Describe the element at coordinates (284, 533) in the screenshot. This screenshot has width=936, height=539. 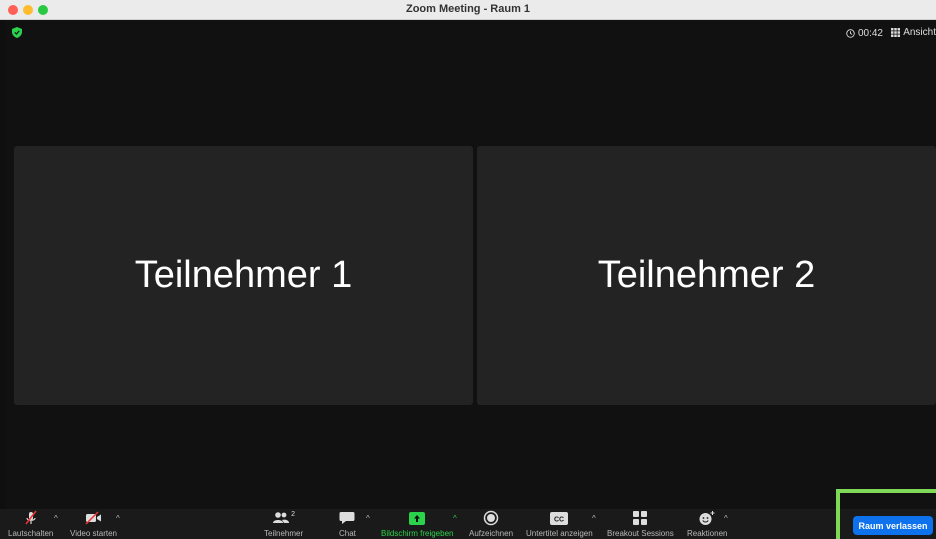
I see `participants-label: Teilnehmer` at that location.